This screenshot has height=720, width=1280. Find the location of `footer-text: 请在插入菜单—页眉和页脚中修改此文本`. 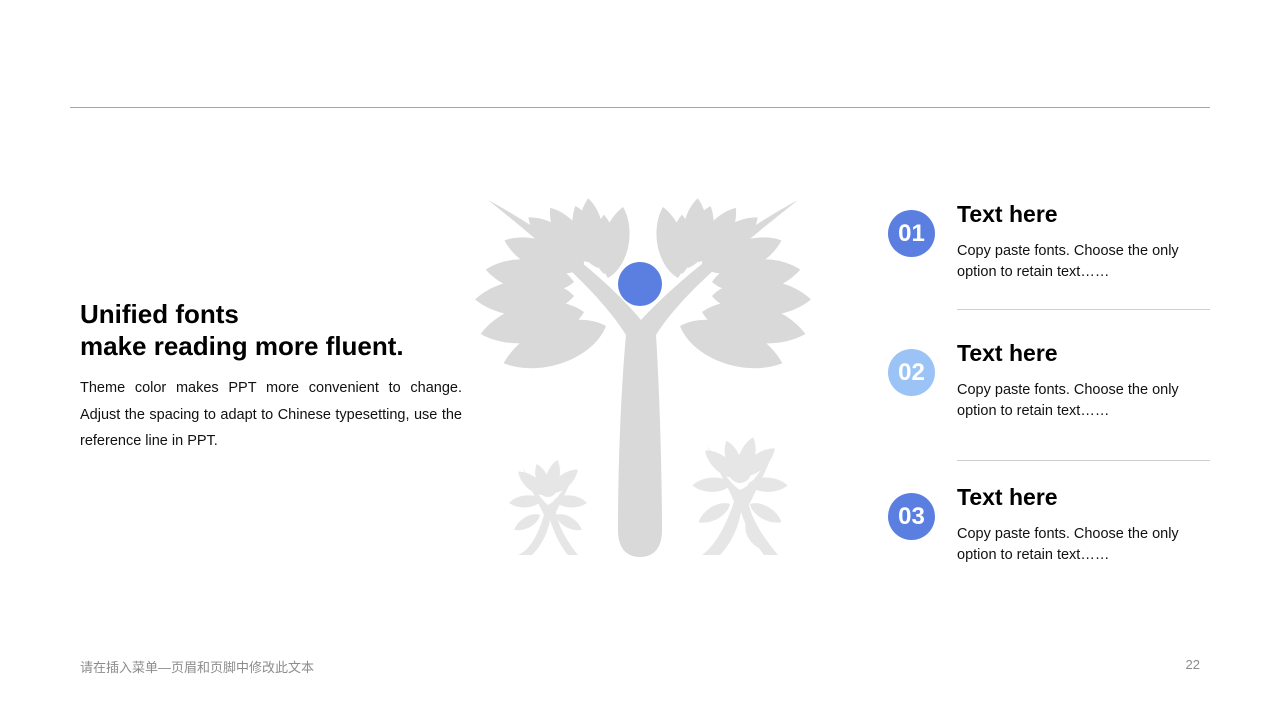

footer-text: 请在插入菜单—页眉和页脚中修改此文本 is located at coordinates (197, 667).